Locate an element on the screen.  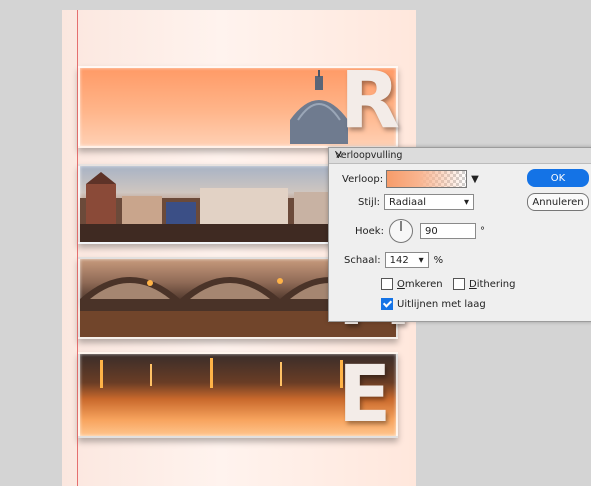
dither-option: Dithering is located at coordinates (484, 284).